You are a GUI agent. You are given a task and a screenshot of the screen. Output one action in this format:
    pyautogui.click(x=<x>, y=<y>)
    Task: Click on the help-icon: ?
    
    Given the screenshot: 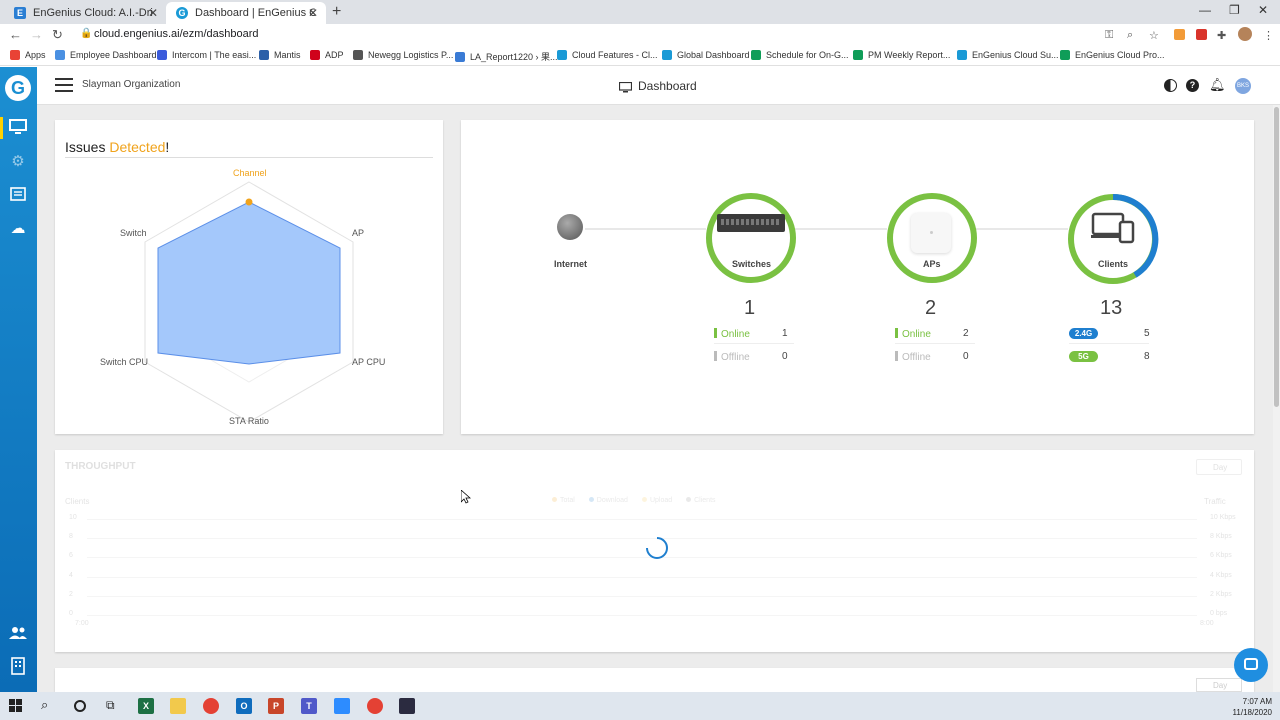 What is the action you would take?
    pyautogui.click(x=1192, y=85)
    